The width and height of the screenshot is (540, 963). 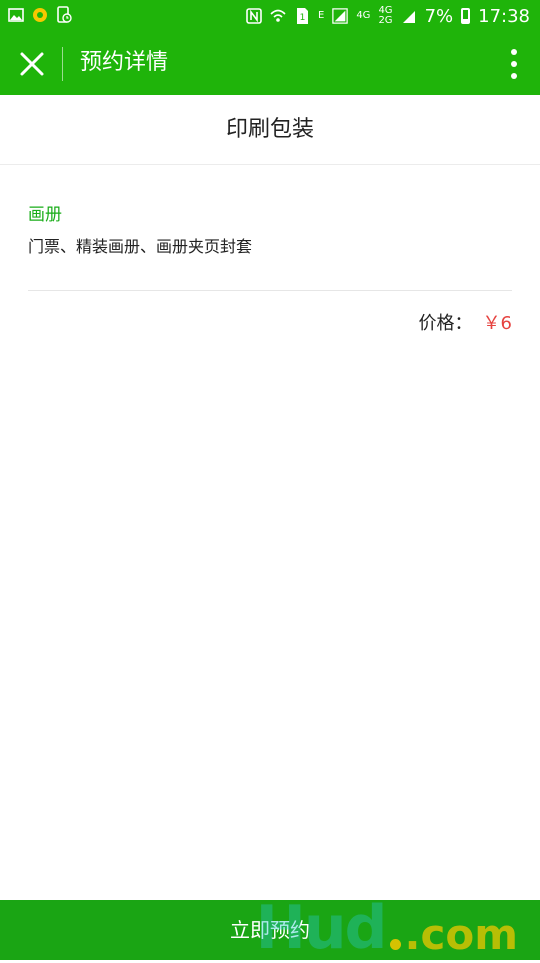 I want to click on phone-clock-icon, so click(x=64, y=14).